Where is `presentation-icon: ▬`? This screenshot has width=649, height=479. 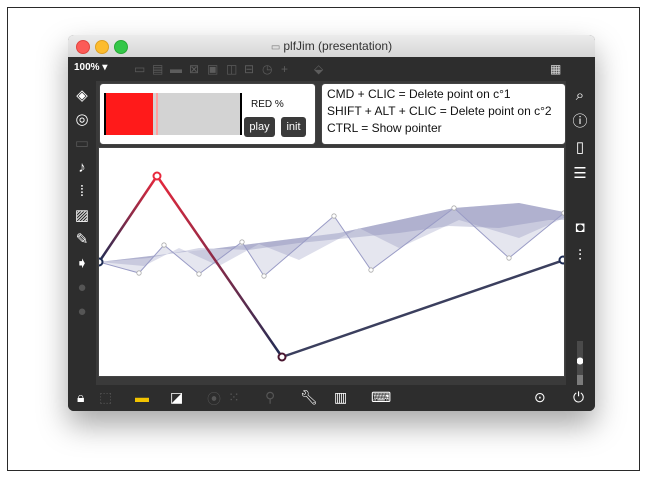
presentation-icon: ▬ is located at coordinates (142, 397).